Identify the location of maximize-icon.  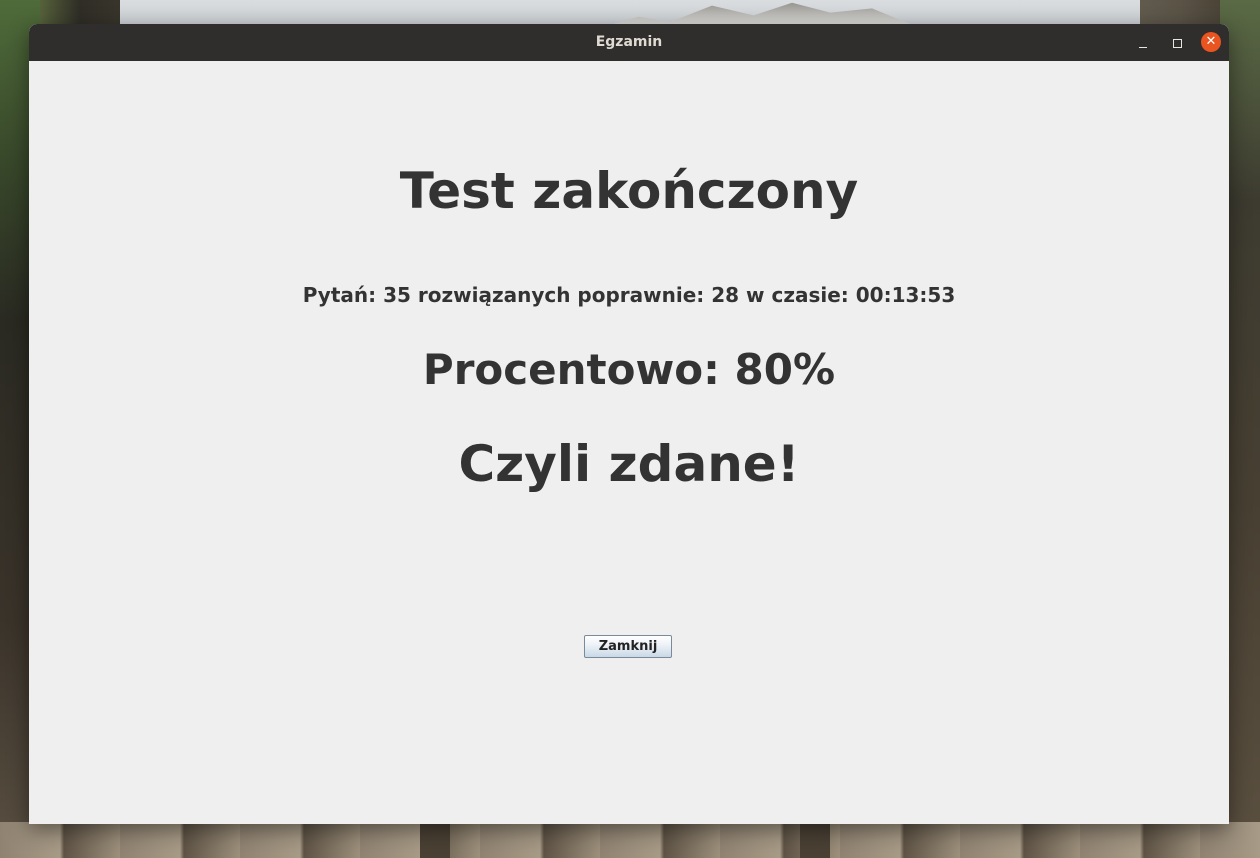
(1177, 43).